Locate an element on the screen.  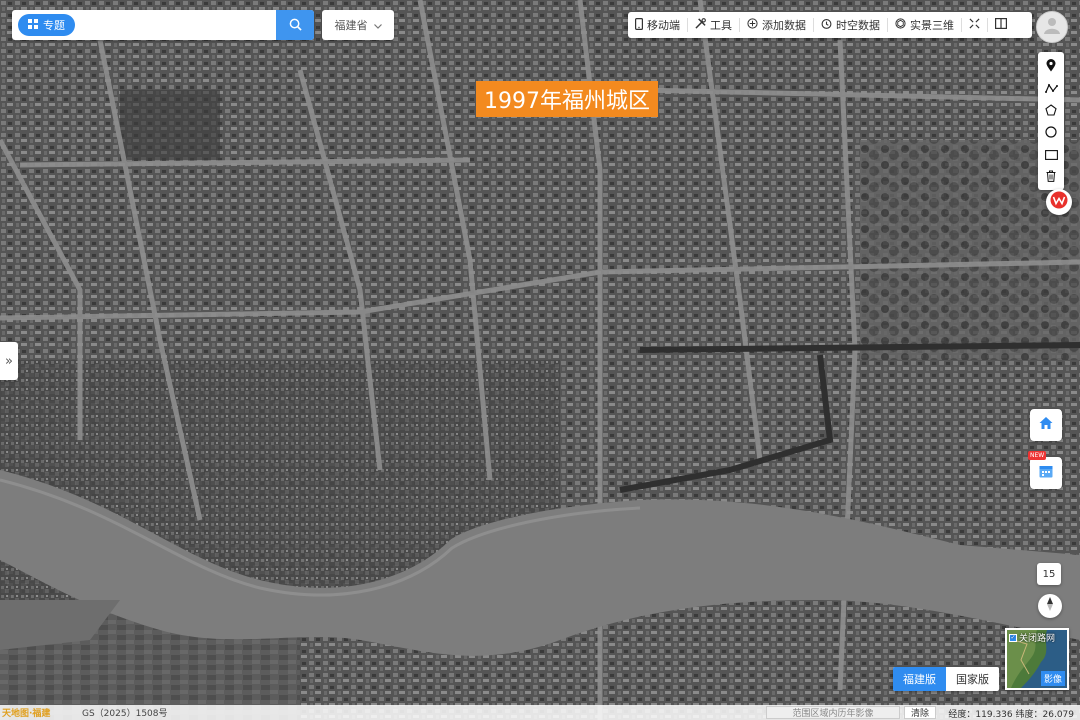
clock-icon is located at coordinates (826, 25).